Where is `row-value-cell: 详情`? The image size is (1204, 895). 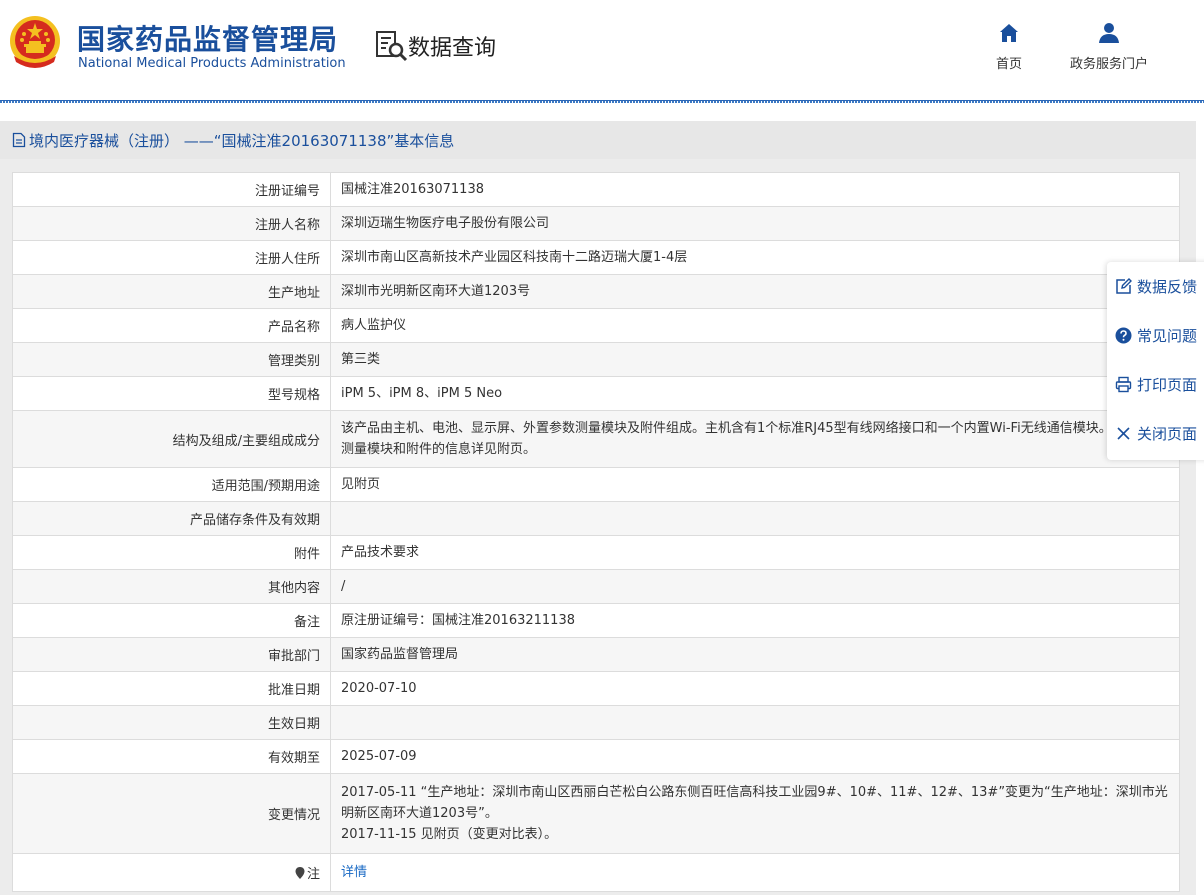
row-value-cell: 详情 is located at coordinates (755, 872).